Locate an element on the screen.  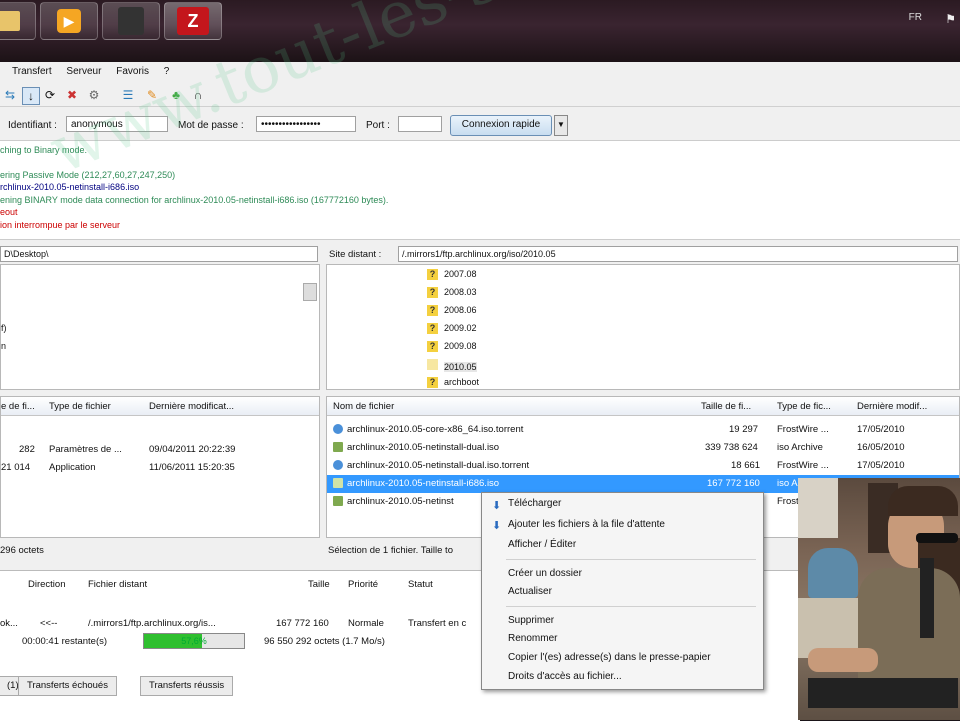
app-taskbar-button is located at coordinates (131, 21).